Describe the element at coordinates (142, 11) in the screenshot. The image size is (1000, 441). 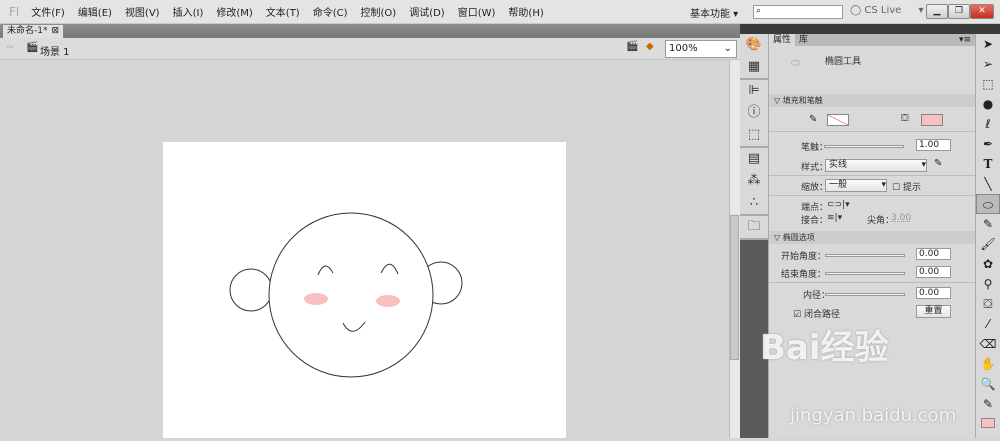
I see `menu-view: 视图(V)` at that location.